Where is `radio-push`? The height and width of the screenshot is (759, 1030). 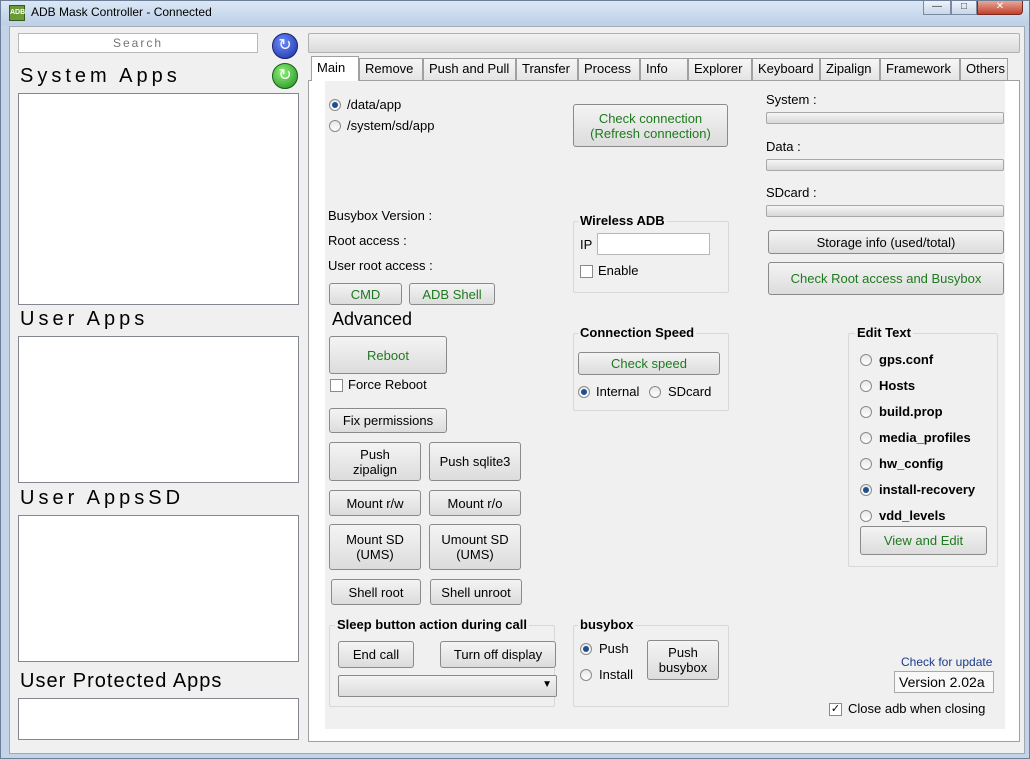 radio-push is located at coordinates (586, 649).